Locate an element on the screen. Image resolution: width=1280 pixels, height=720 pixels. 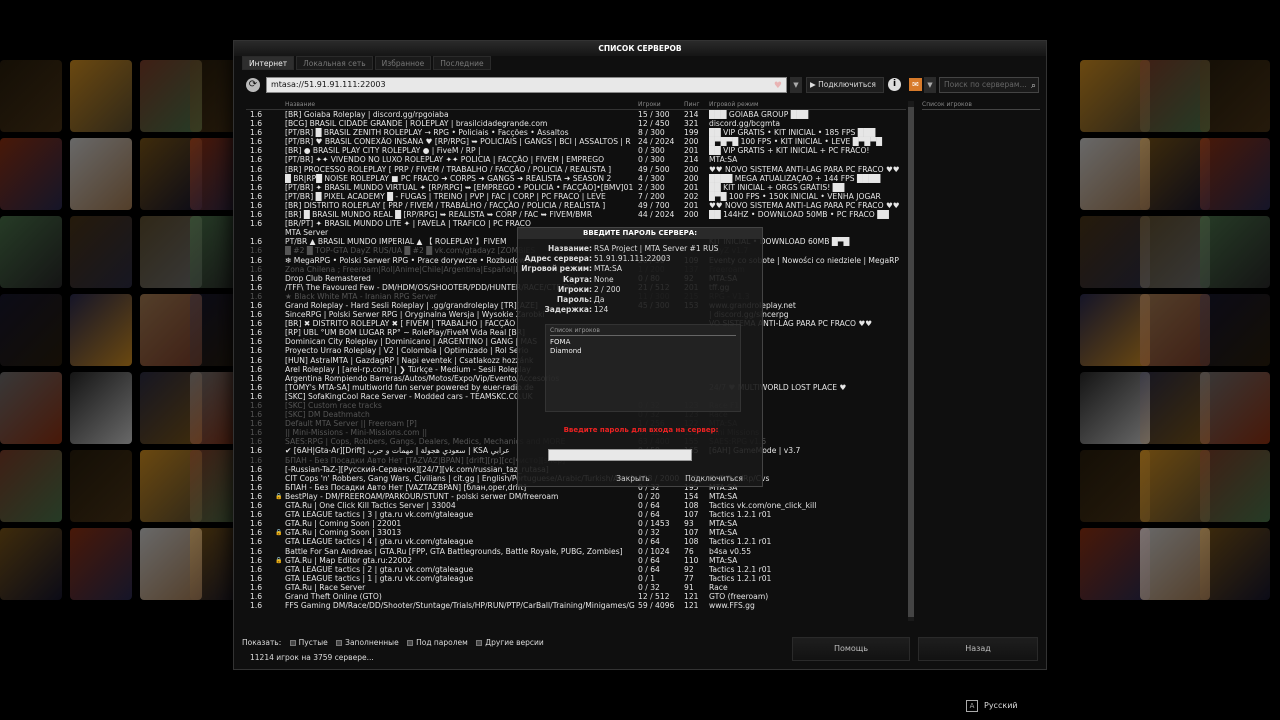
server-row: 1.6 GTA.Ru | Race Server 0 / 32 91 Race is located at coordinates (576, 587).